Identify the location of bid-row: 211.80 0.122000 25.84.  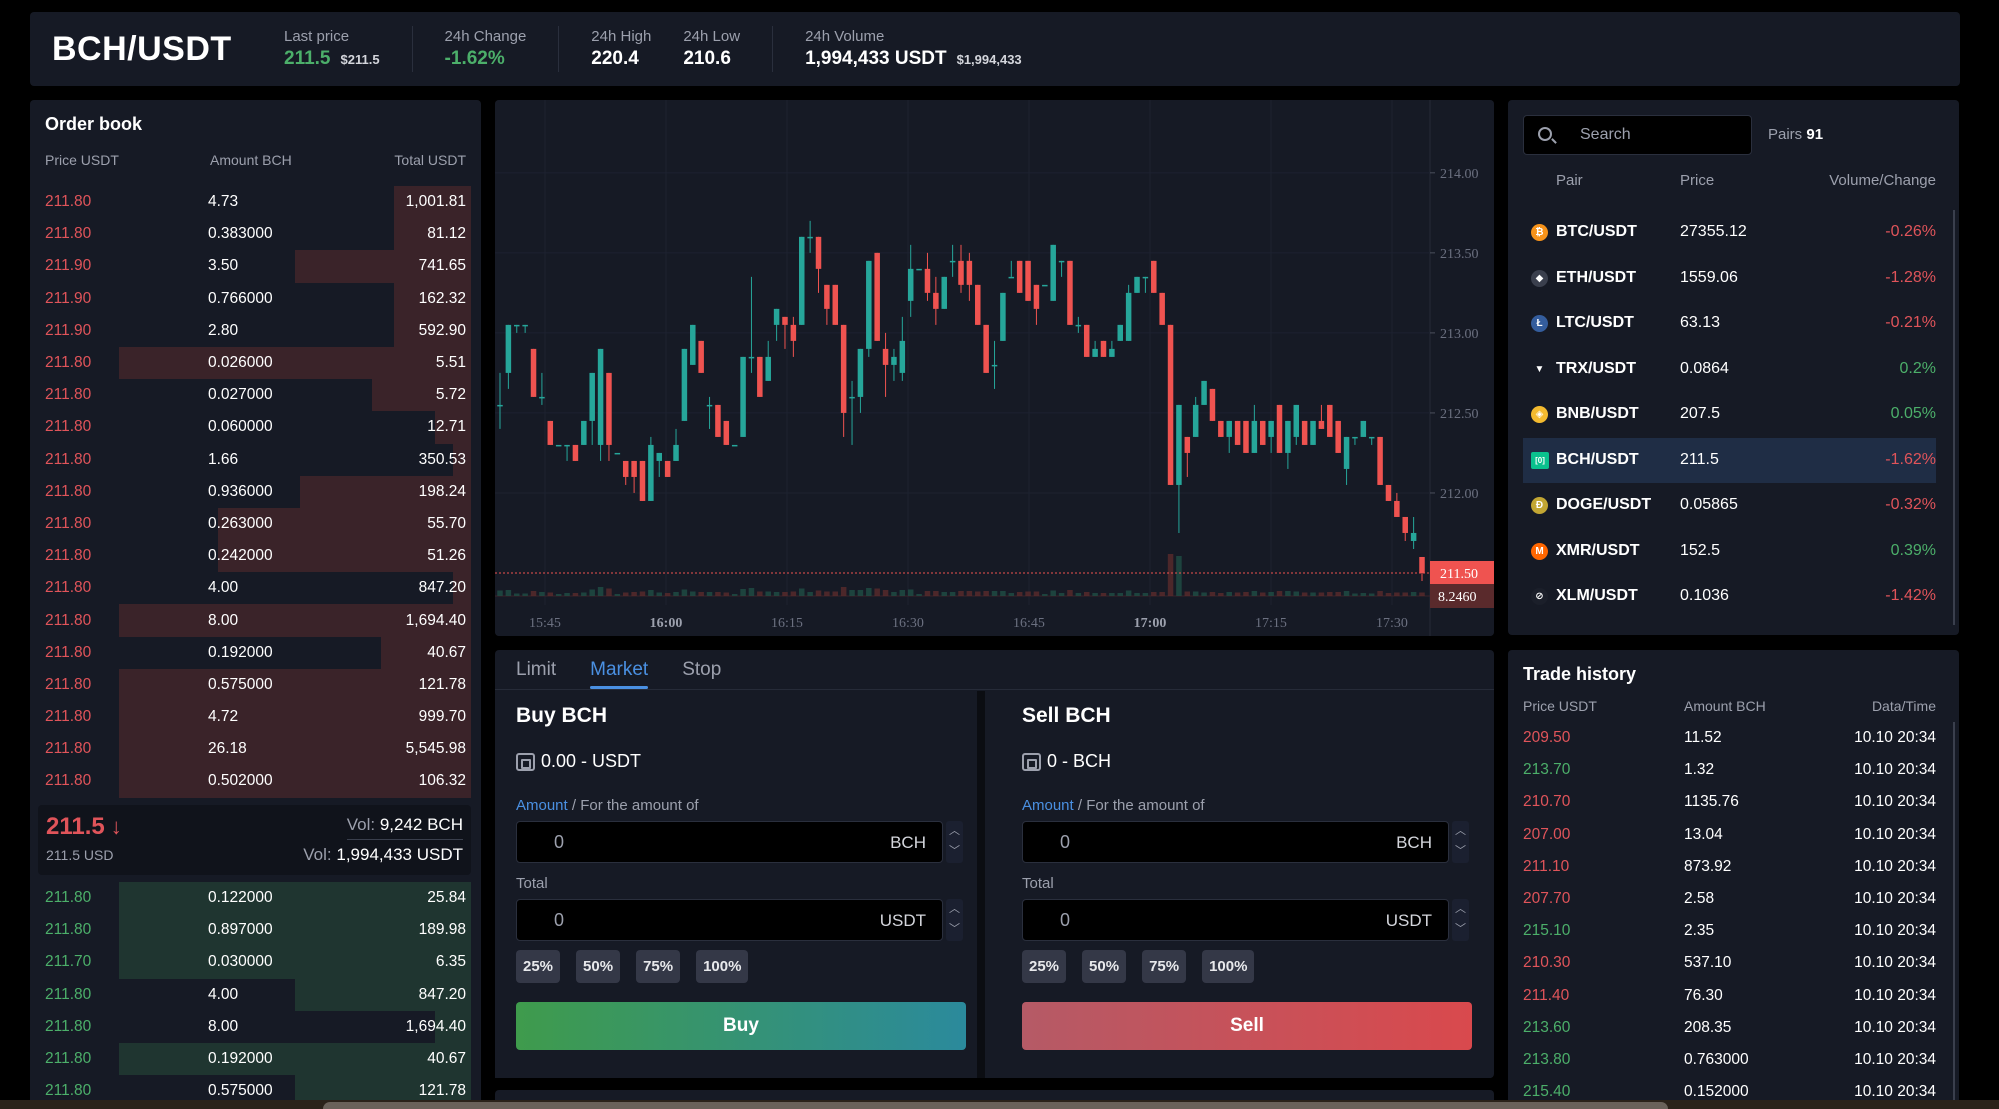
(255, 898).